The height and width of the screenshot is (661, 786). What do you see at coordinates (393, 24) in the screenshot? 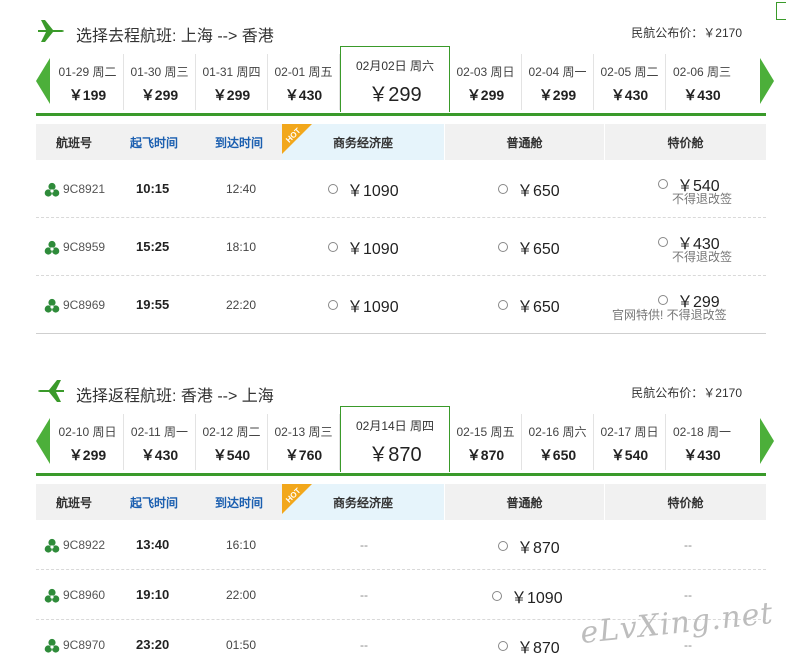
I see `outbound-header: 选择去程航班: 上海 --> 香港 民航公布价：￥2170` at bounding box center [393, 24].